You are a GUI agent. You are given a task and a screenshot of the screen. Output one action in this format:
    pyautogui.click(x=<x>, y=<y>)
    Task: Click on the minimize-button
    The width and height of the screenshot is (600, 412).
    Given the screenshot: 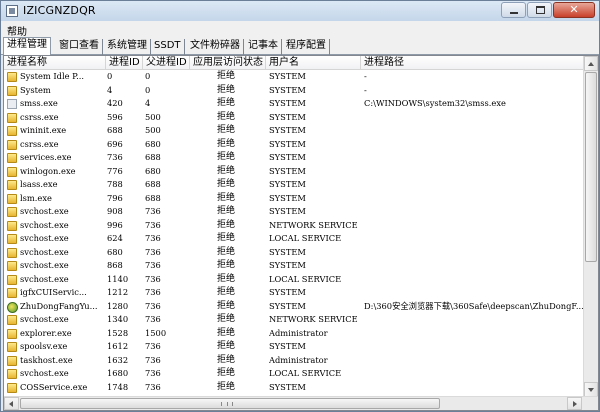 What is the action you would take?
    pyautogui.click(x=513, y=10)
    